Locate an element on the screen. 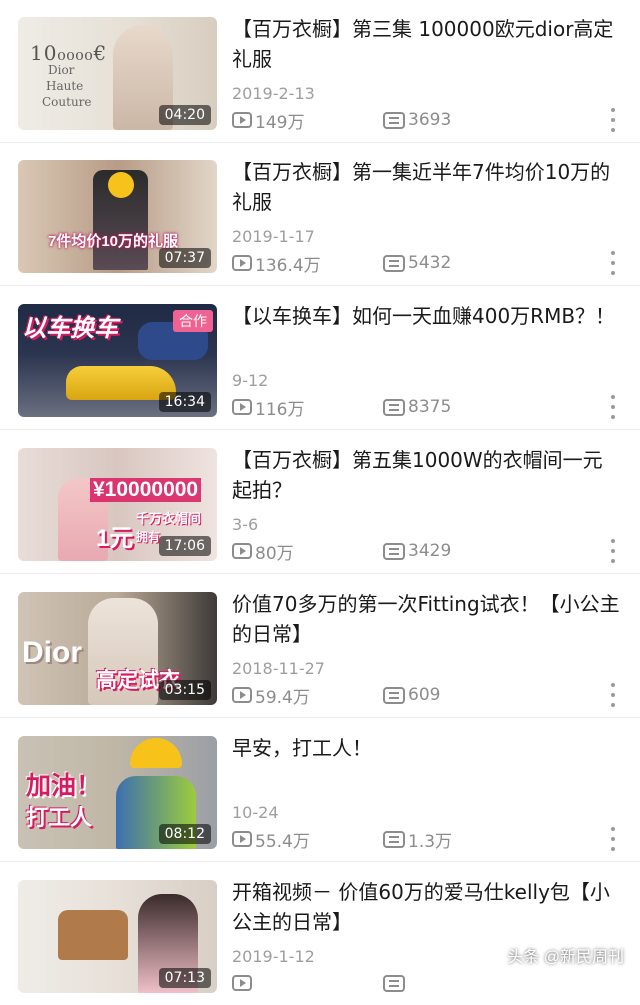 Image resolution: width=640 pixels, height=1005 pixels. danmaku-count-value: 5432 is located at coordinates (430, 263).